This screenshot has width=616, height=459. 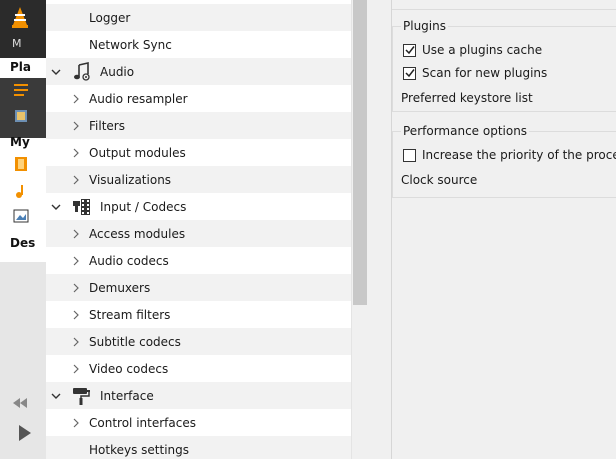 I want to click on background-playlist-label: Pla, so click(x=21, y=67).